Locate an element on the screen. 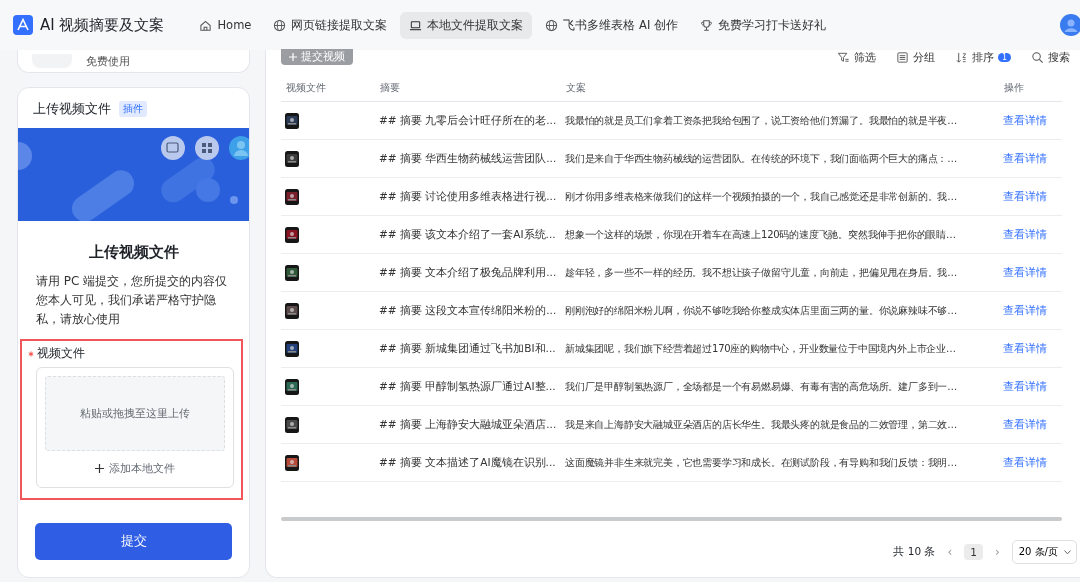 This screenshot has width=1080, height=582. trophy-icon is located at coordinates (706, 25).